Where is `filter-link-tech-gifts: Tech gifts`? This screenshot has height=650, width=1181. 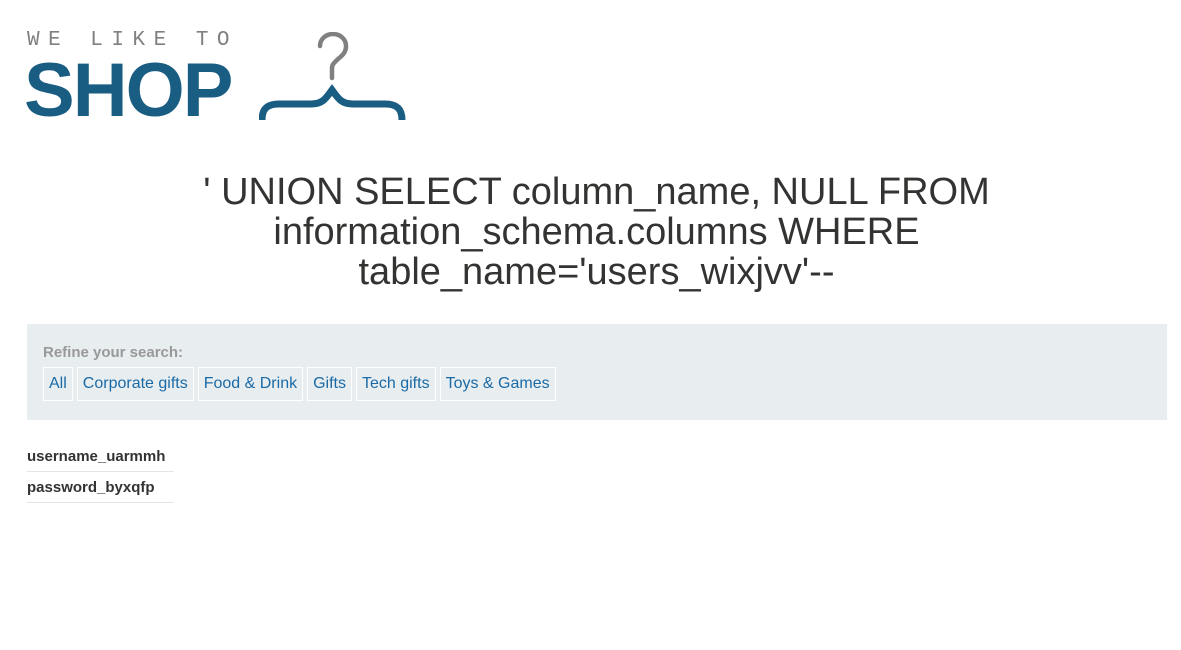 filter-link-tech-gifts: Tech gifts is located at coordinates (395, 384).